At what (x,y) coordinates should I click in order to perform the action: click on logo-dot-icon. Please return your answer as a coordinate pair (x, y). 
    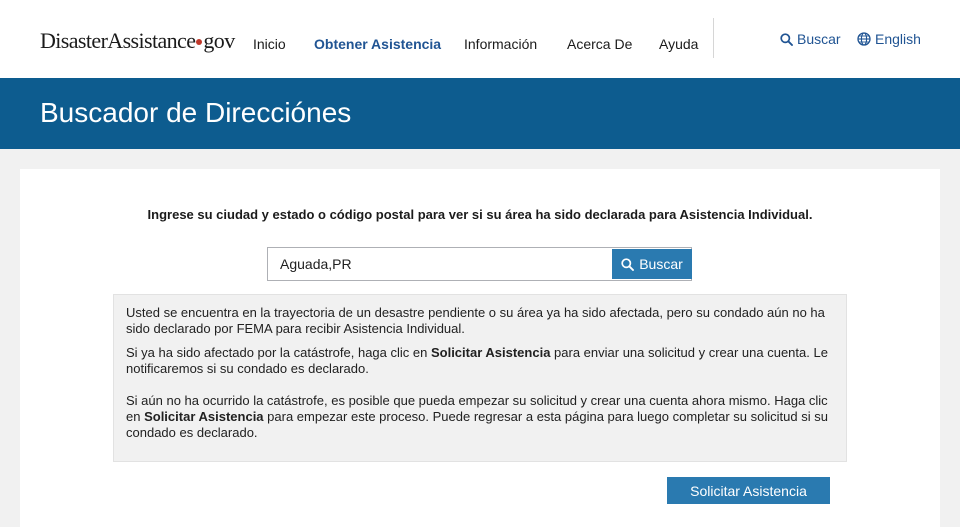
    Looking at the image, I should click on (199, 41).